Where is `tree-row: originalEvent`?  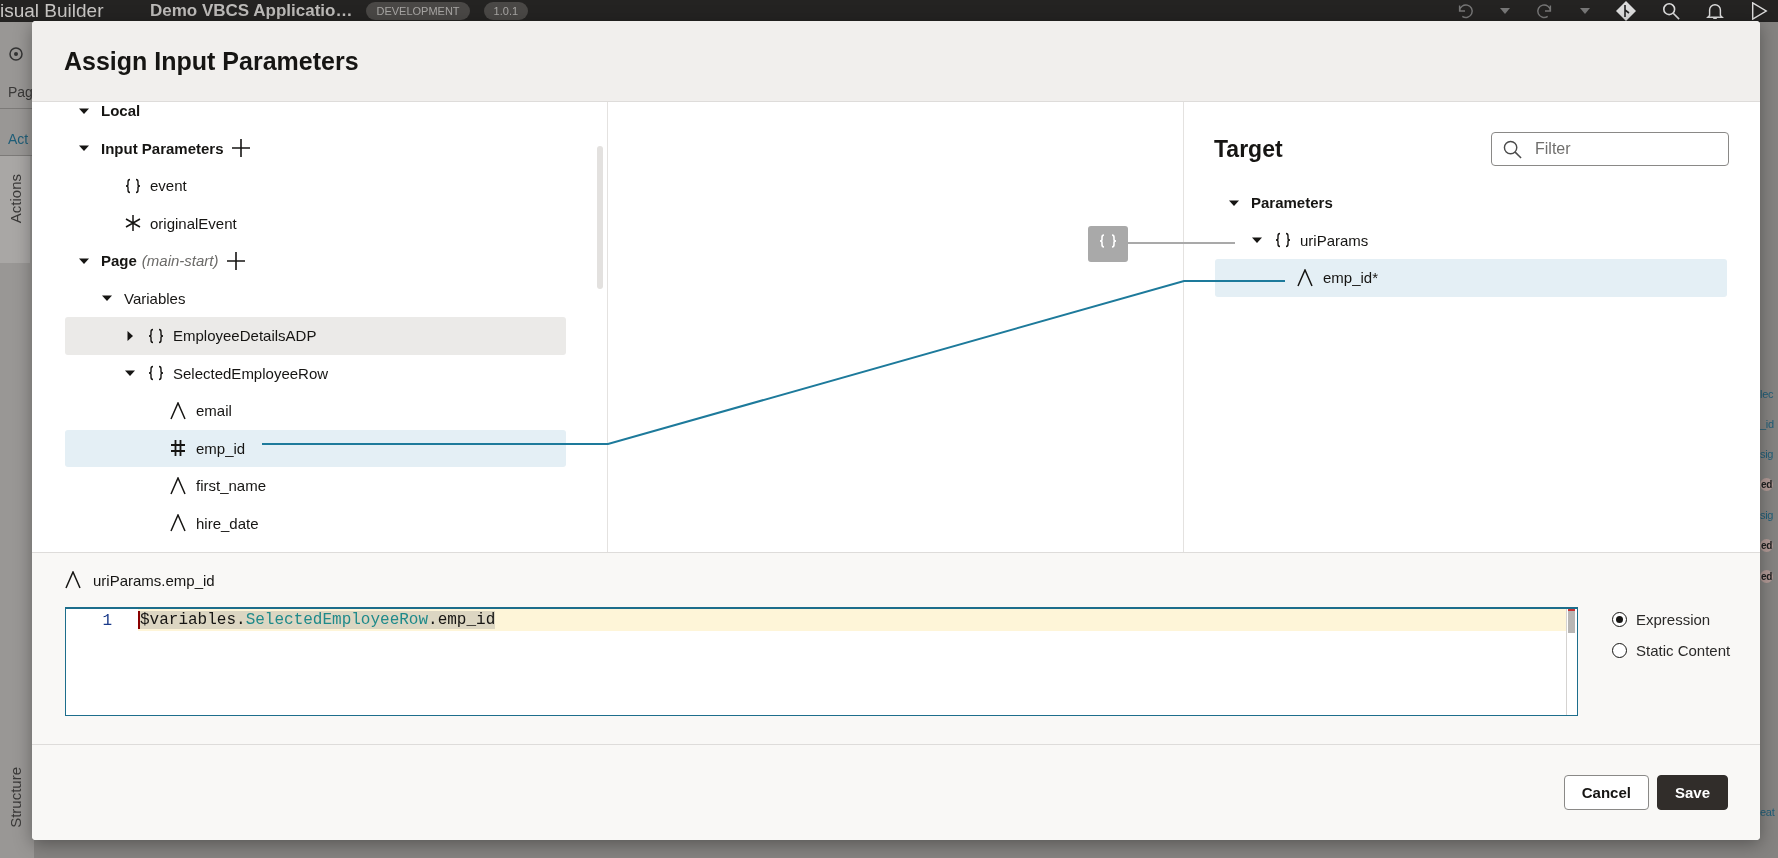
tree-row: originalEvent is located at coordinates (315, 223).